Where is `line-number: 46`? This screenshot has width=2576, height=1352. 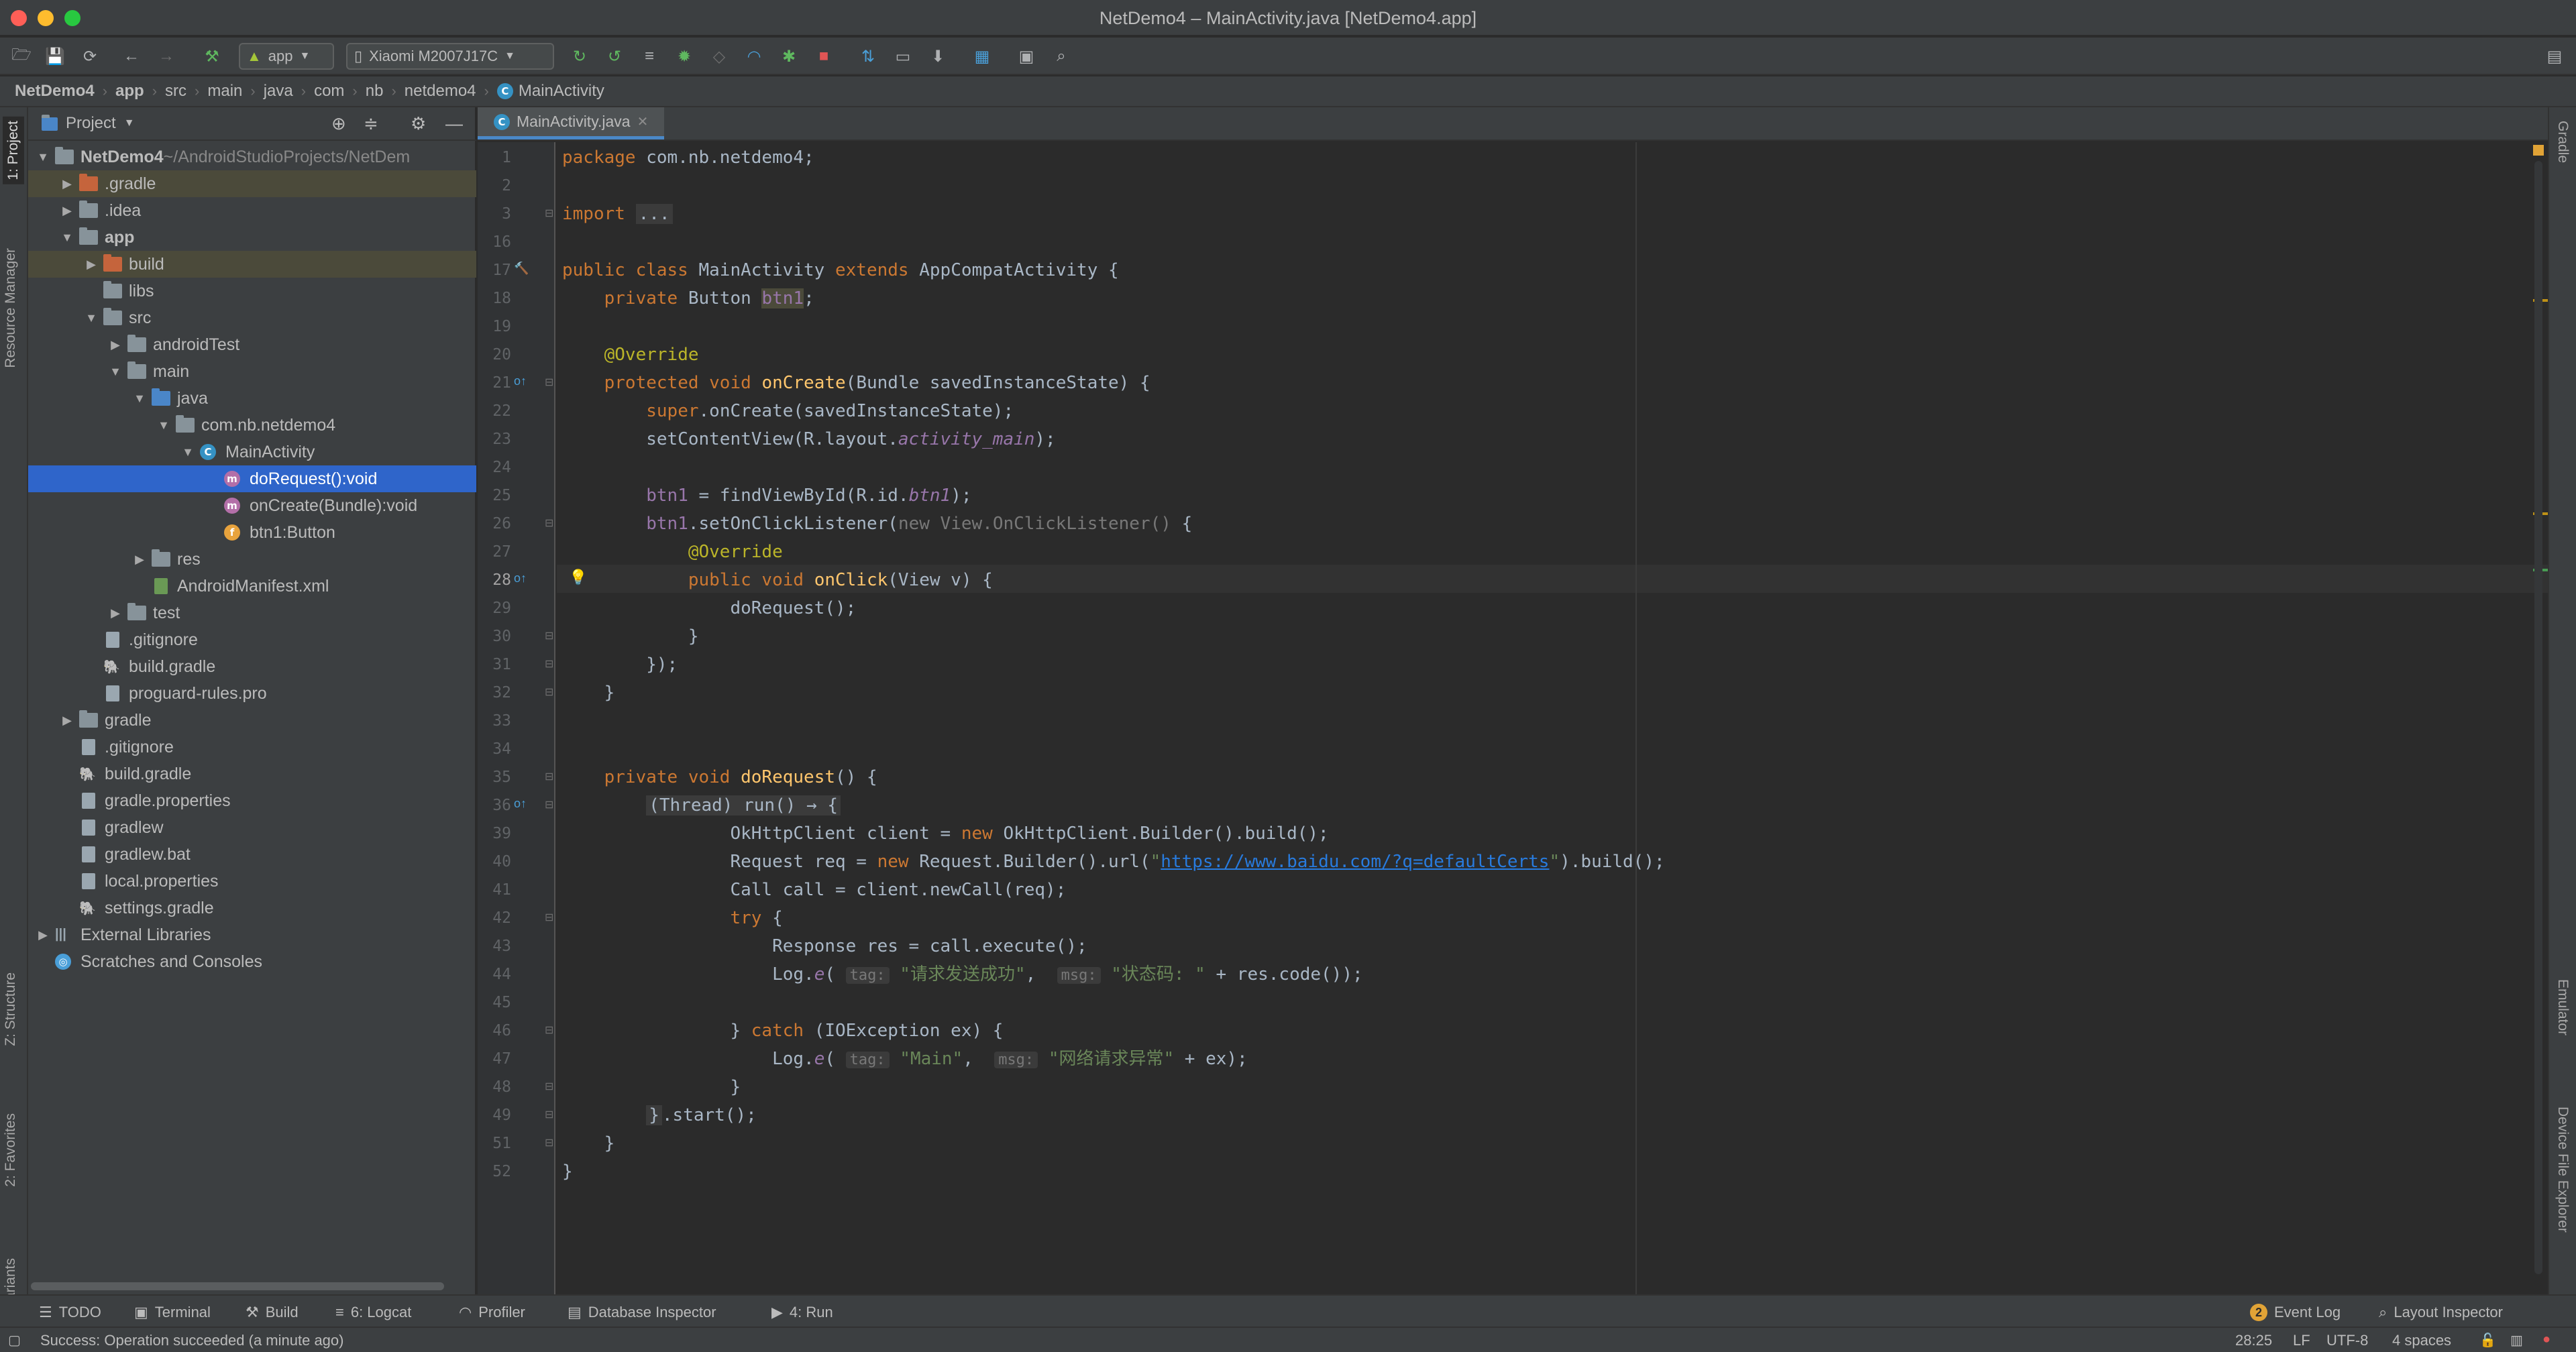
line-number: 46 is located at coordinates (497, 1030).